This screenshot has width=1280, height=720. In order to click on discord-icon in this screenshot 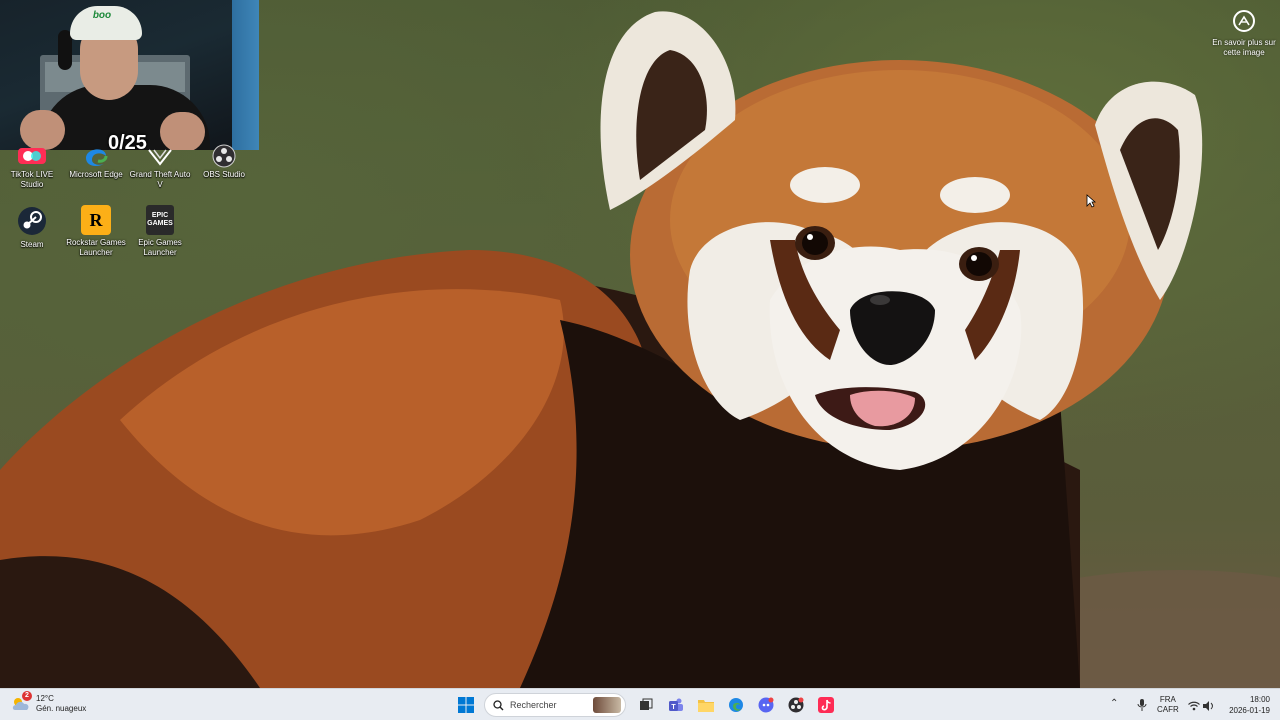, I will do `click(766, 705)`.